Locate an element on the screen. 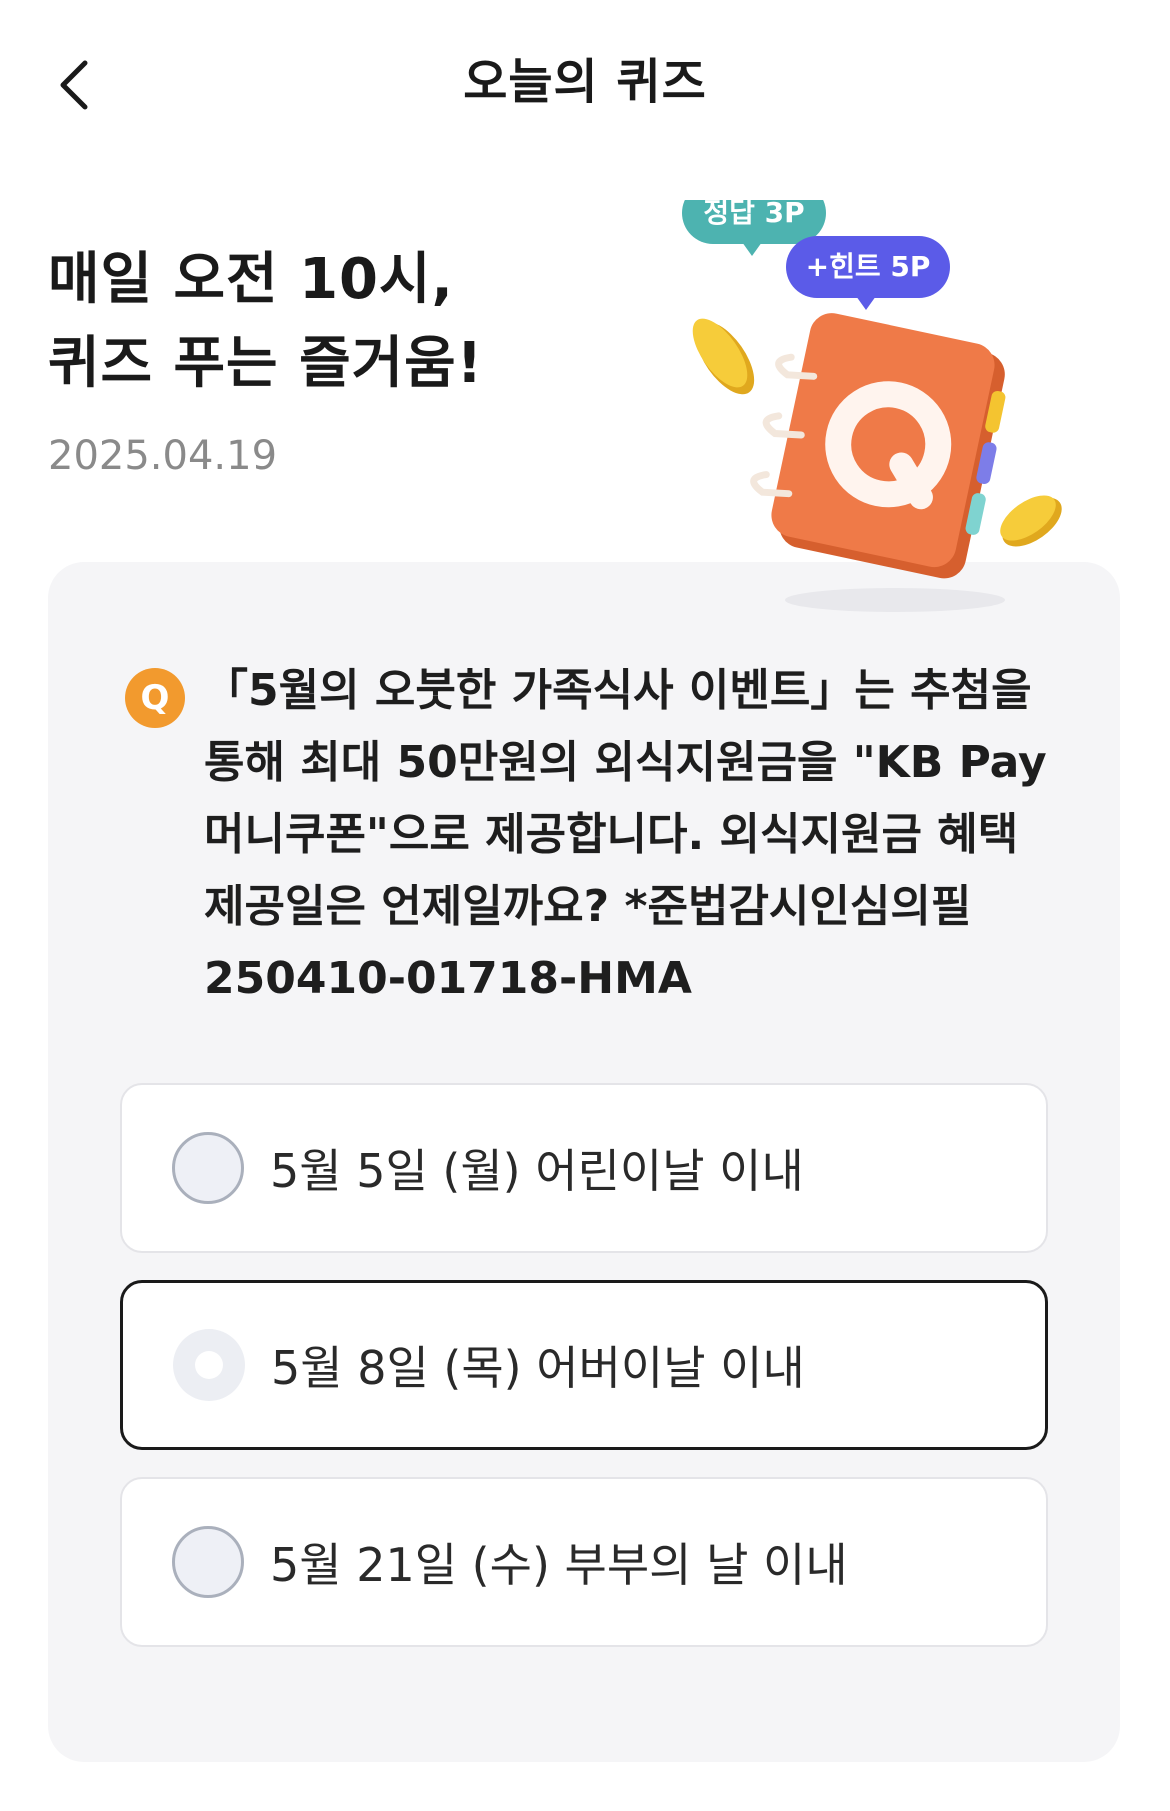  answer-option-1: 5월 5일 (월) 어린이날 이내 is located at coordinates (584, 1168).